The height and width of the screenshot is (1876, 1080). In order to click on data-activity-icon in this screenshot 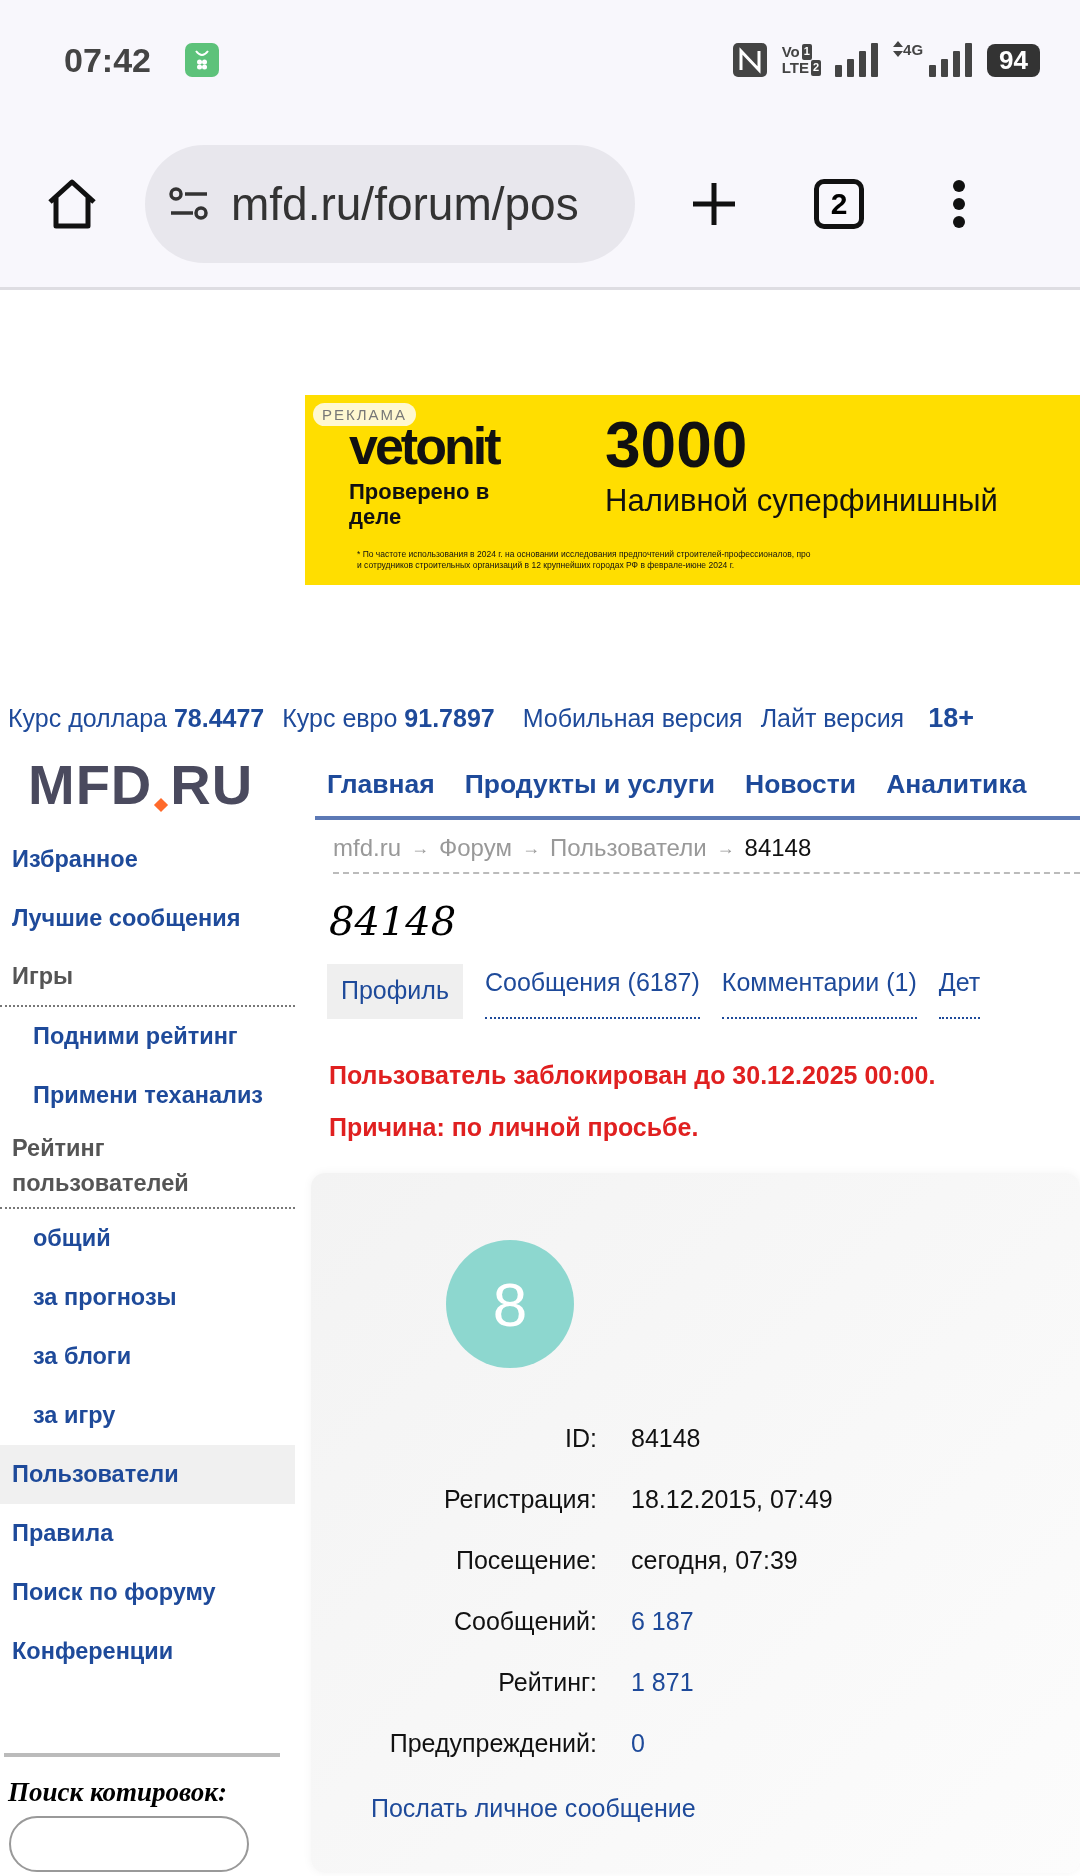, I will do `click(898, 49)`.